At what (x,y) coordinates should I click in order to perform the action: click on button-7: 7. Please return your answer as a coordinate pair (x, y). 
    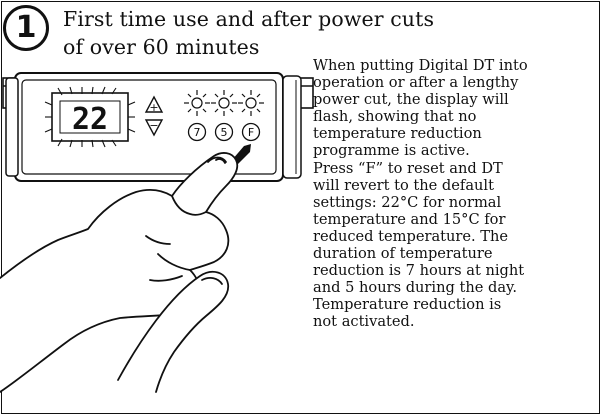
    Looking at the image, I should click on (197, 132).